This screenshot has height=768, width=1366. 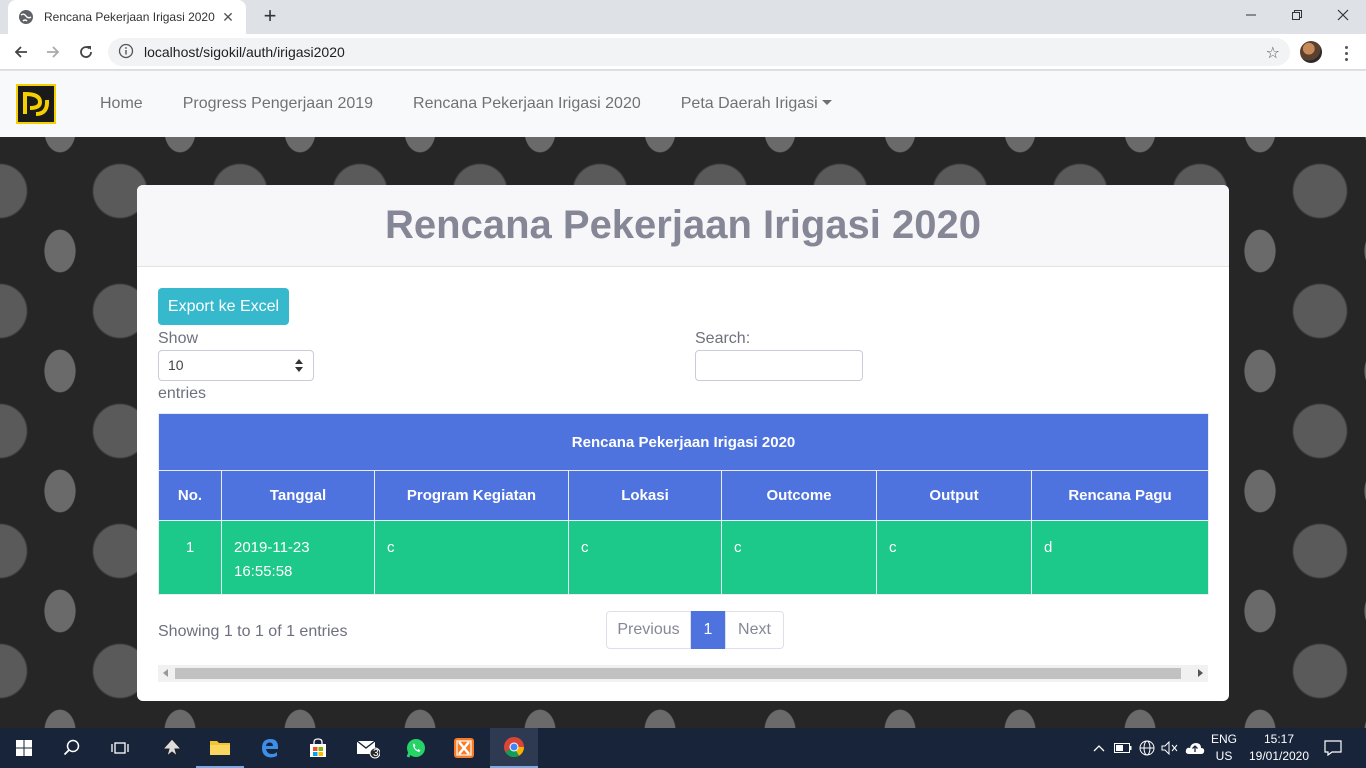 What do you see at coordinates (1251, 15) in the screenshot?
I see `minimize-icon` at bounding box center [1251, 15].